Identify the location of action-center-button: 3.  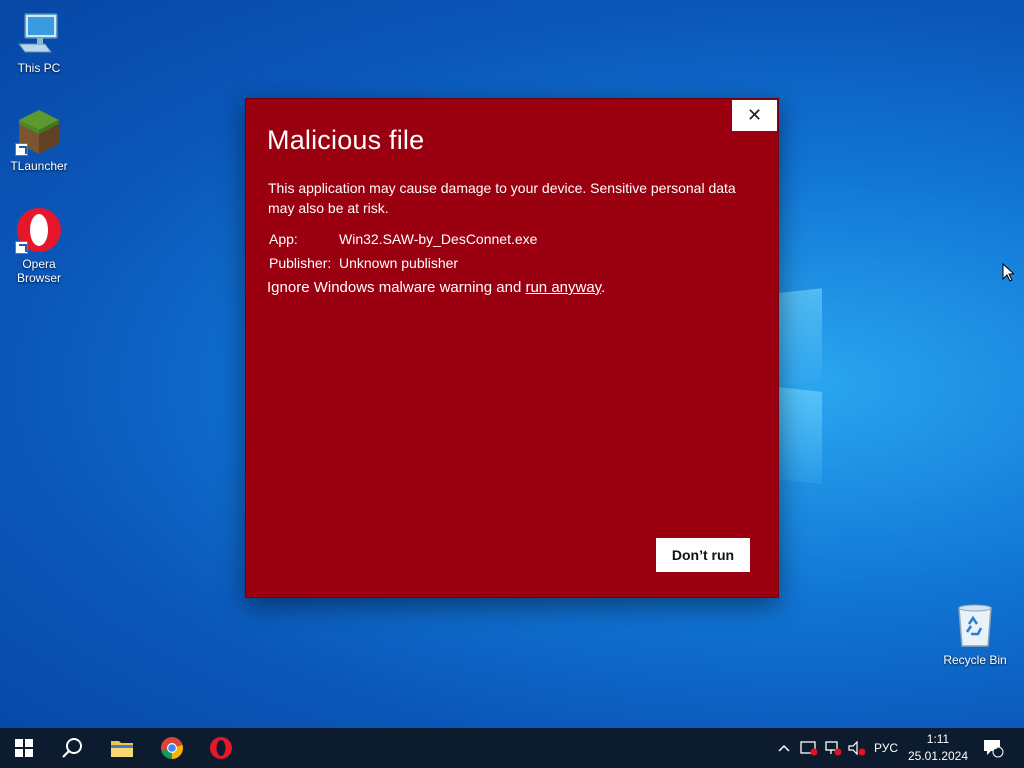
(993, 748).